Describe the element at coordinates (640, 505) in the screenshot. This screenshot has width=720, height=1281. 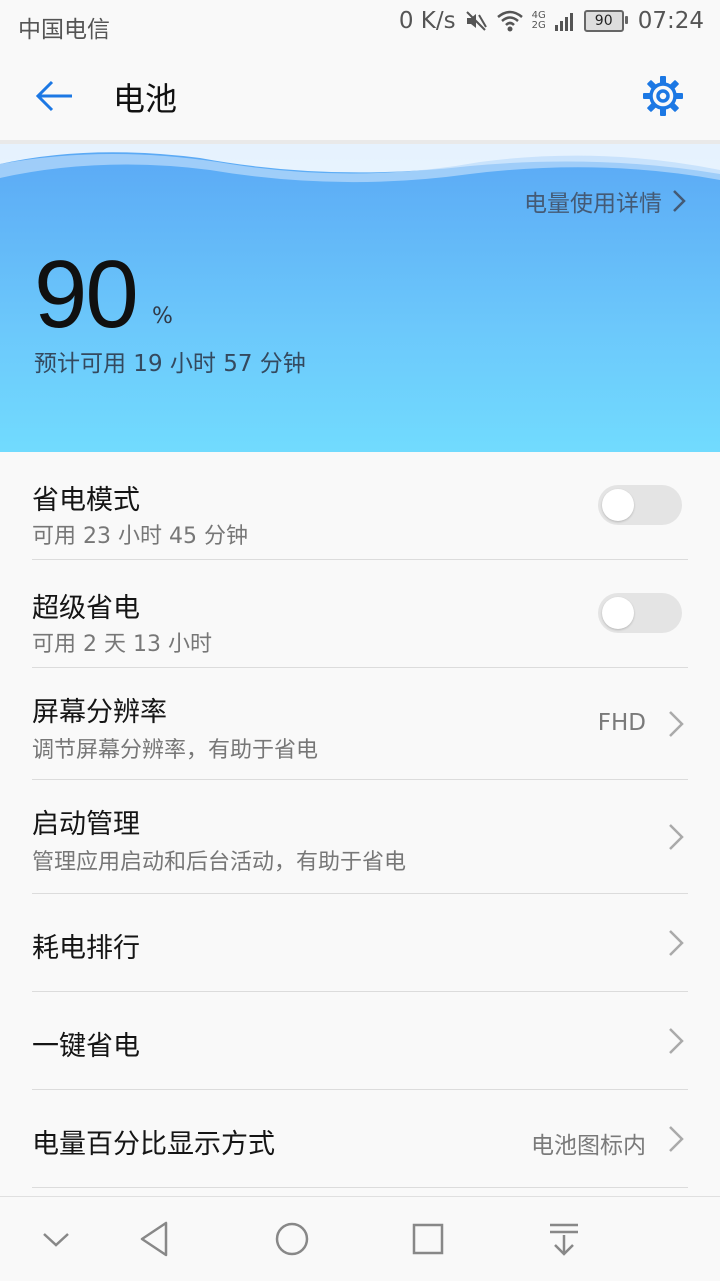
I see `power-saving-toggle` at that location.